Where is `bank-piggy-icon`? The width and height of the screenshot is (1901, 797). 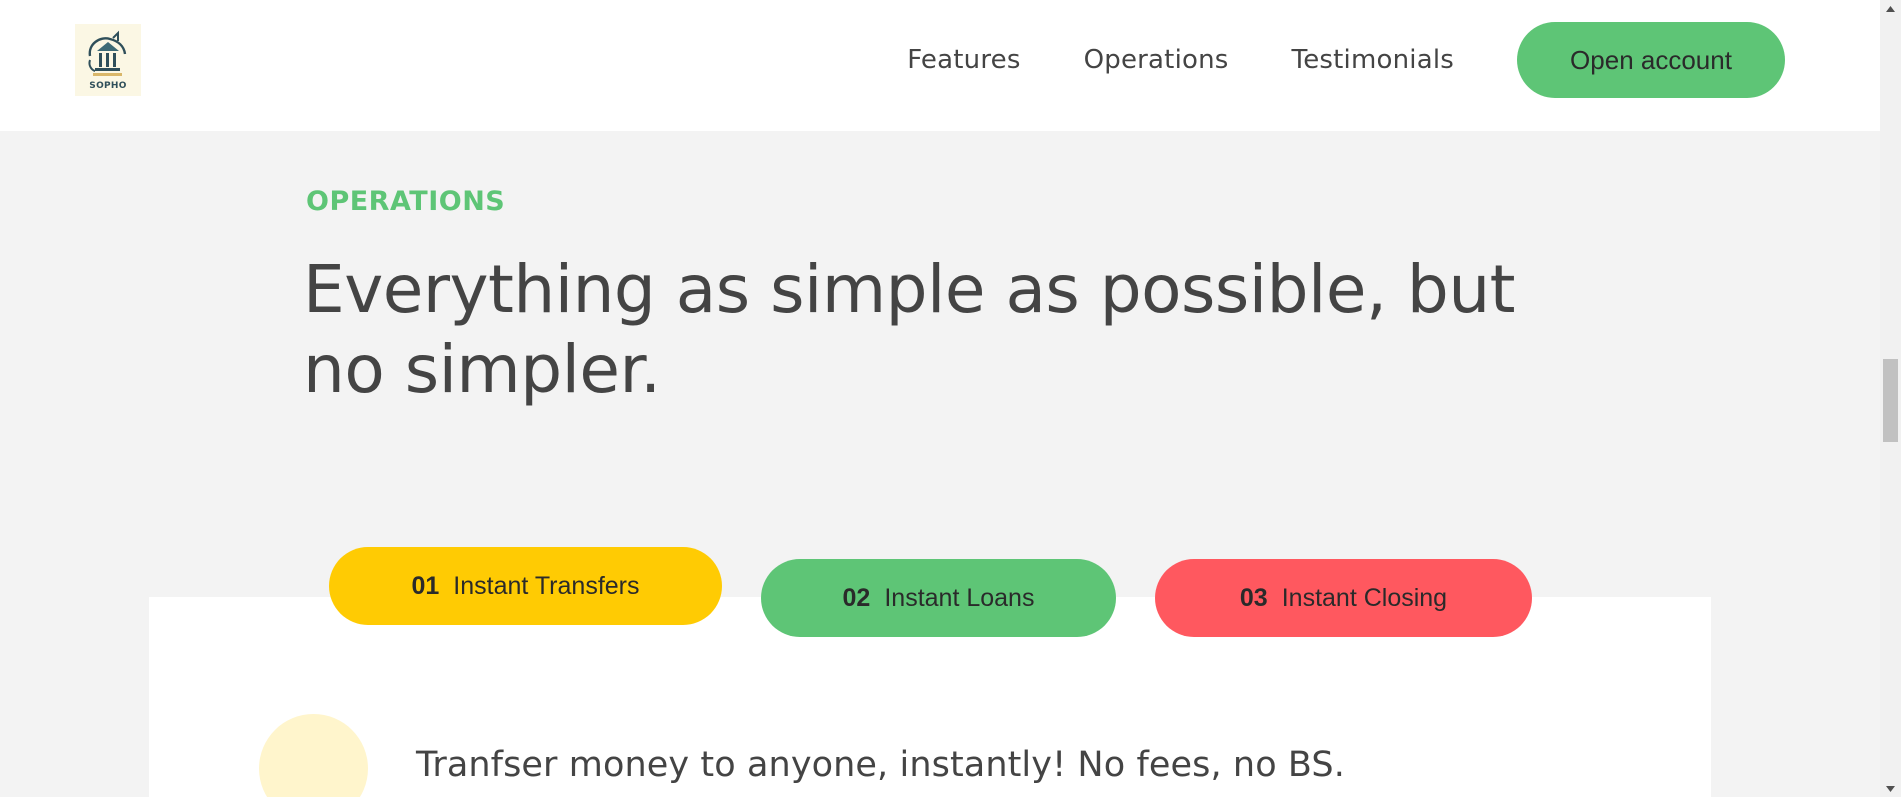 bank-piggy-icon is located at coordinates (107, 53).